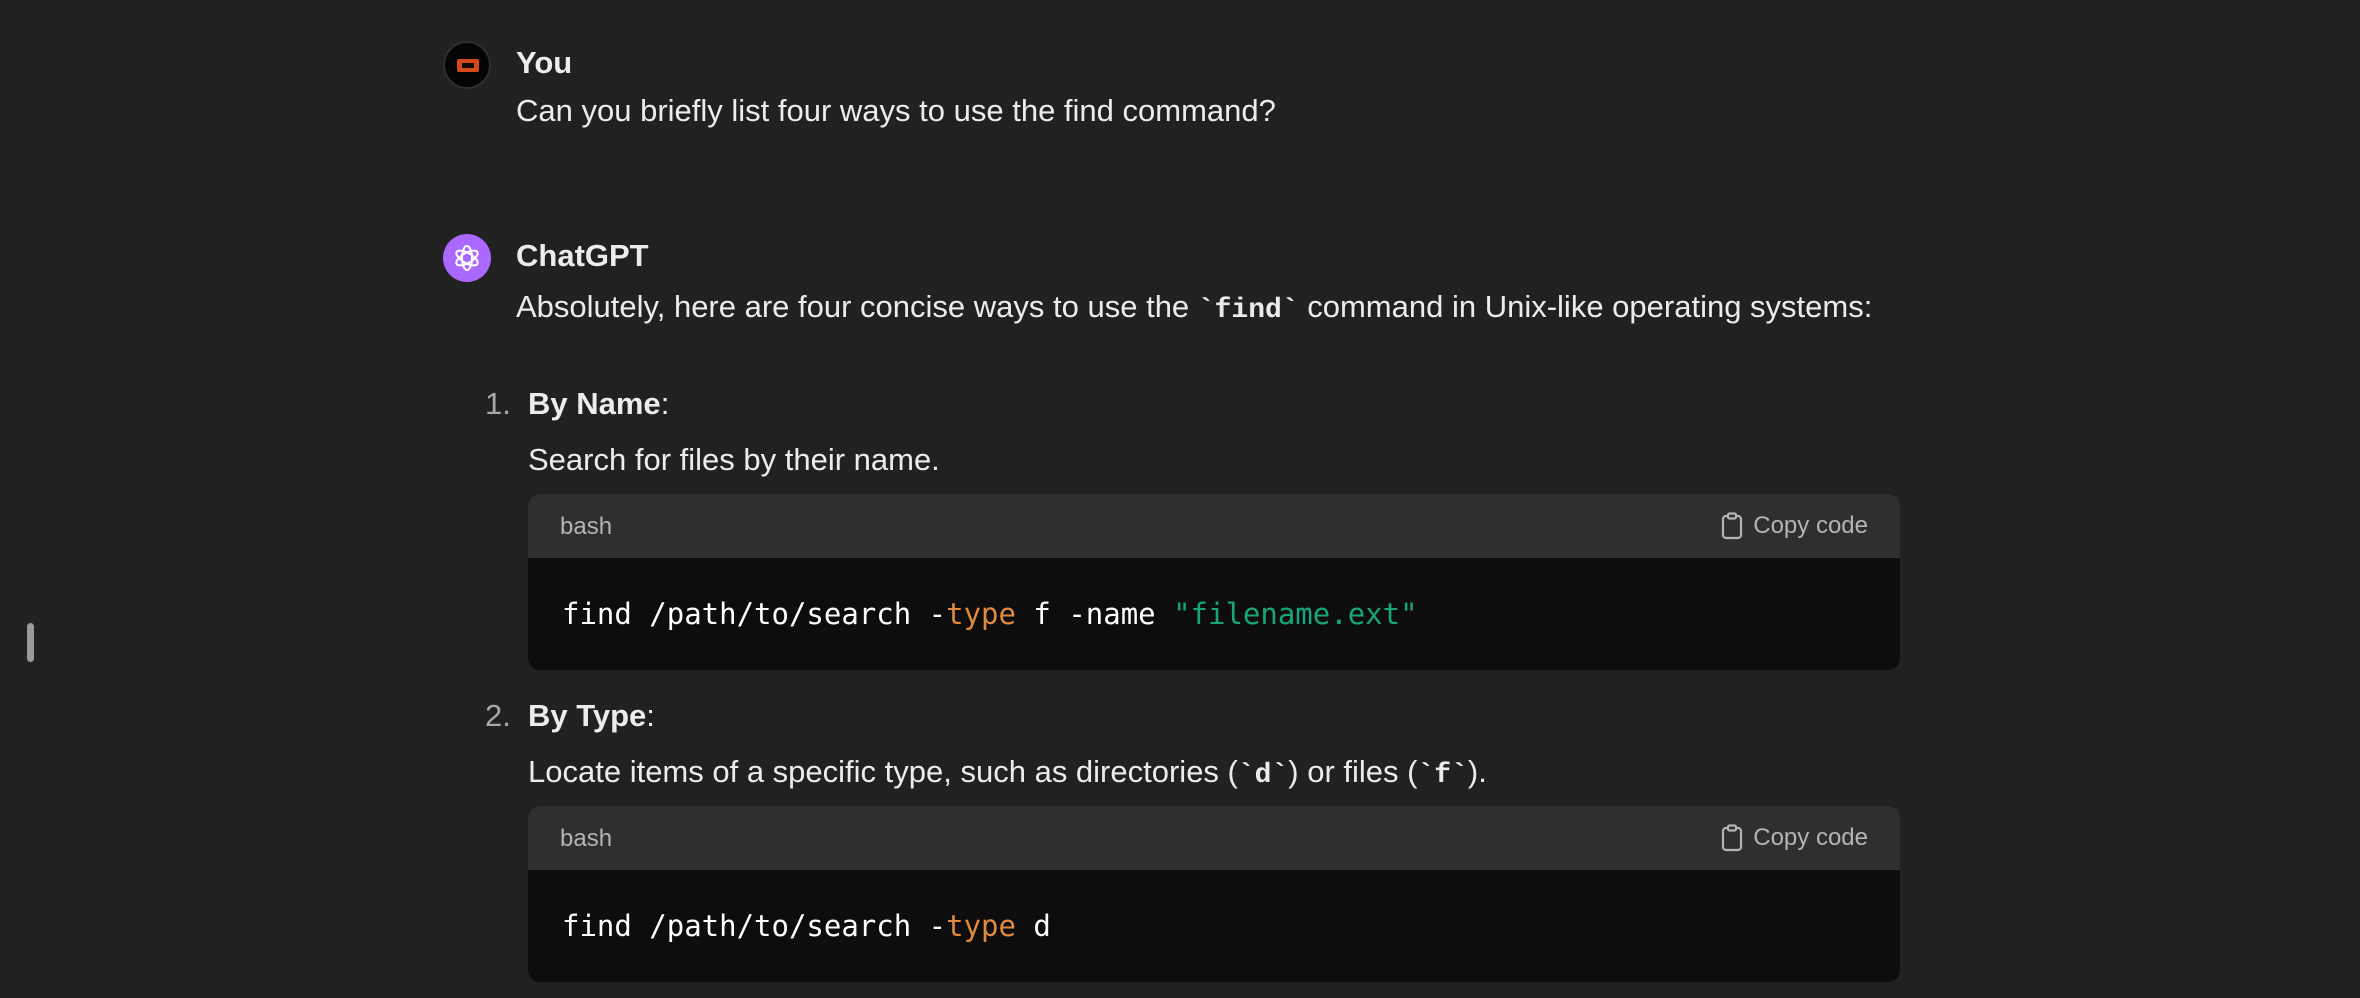 Image resolution: width=2360 pixels, height=998 pixels. I want to click on list-item-title-bold: By Type, so click(587, 715).